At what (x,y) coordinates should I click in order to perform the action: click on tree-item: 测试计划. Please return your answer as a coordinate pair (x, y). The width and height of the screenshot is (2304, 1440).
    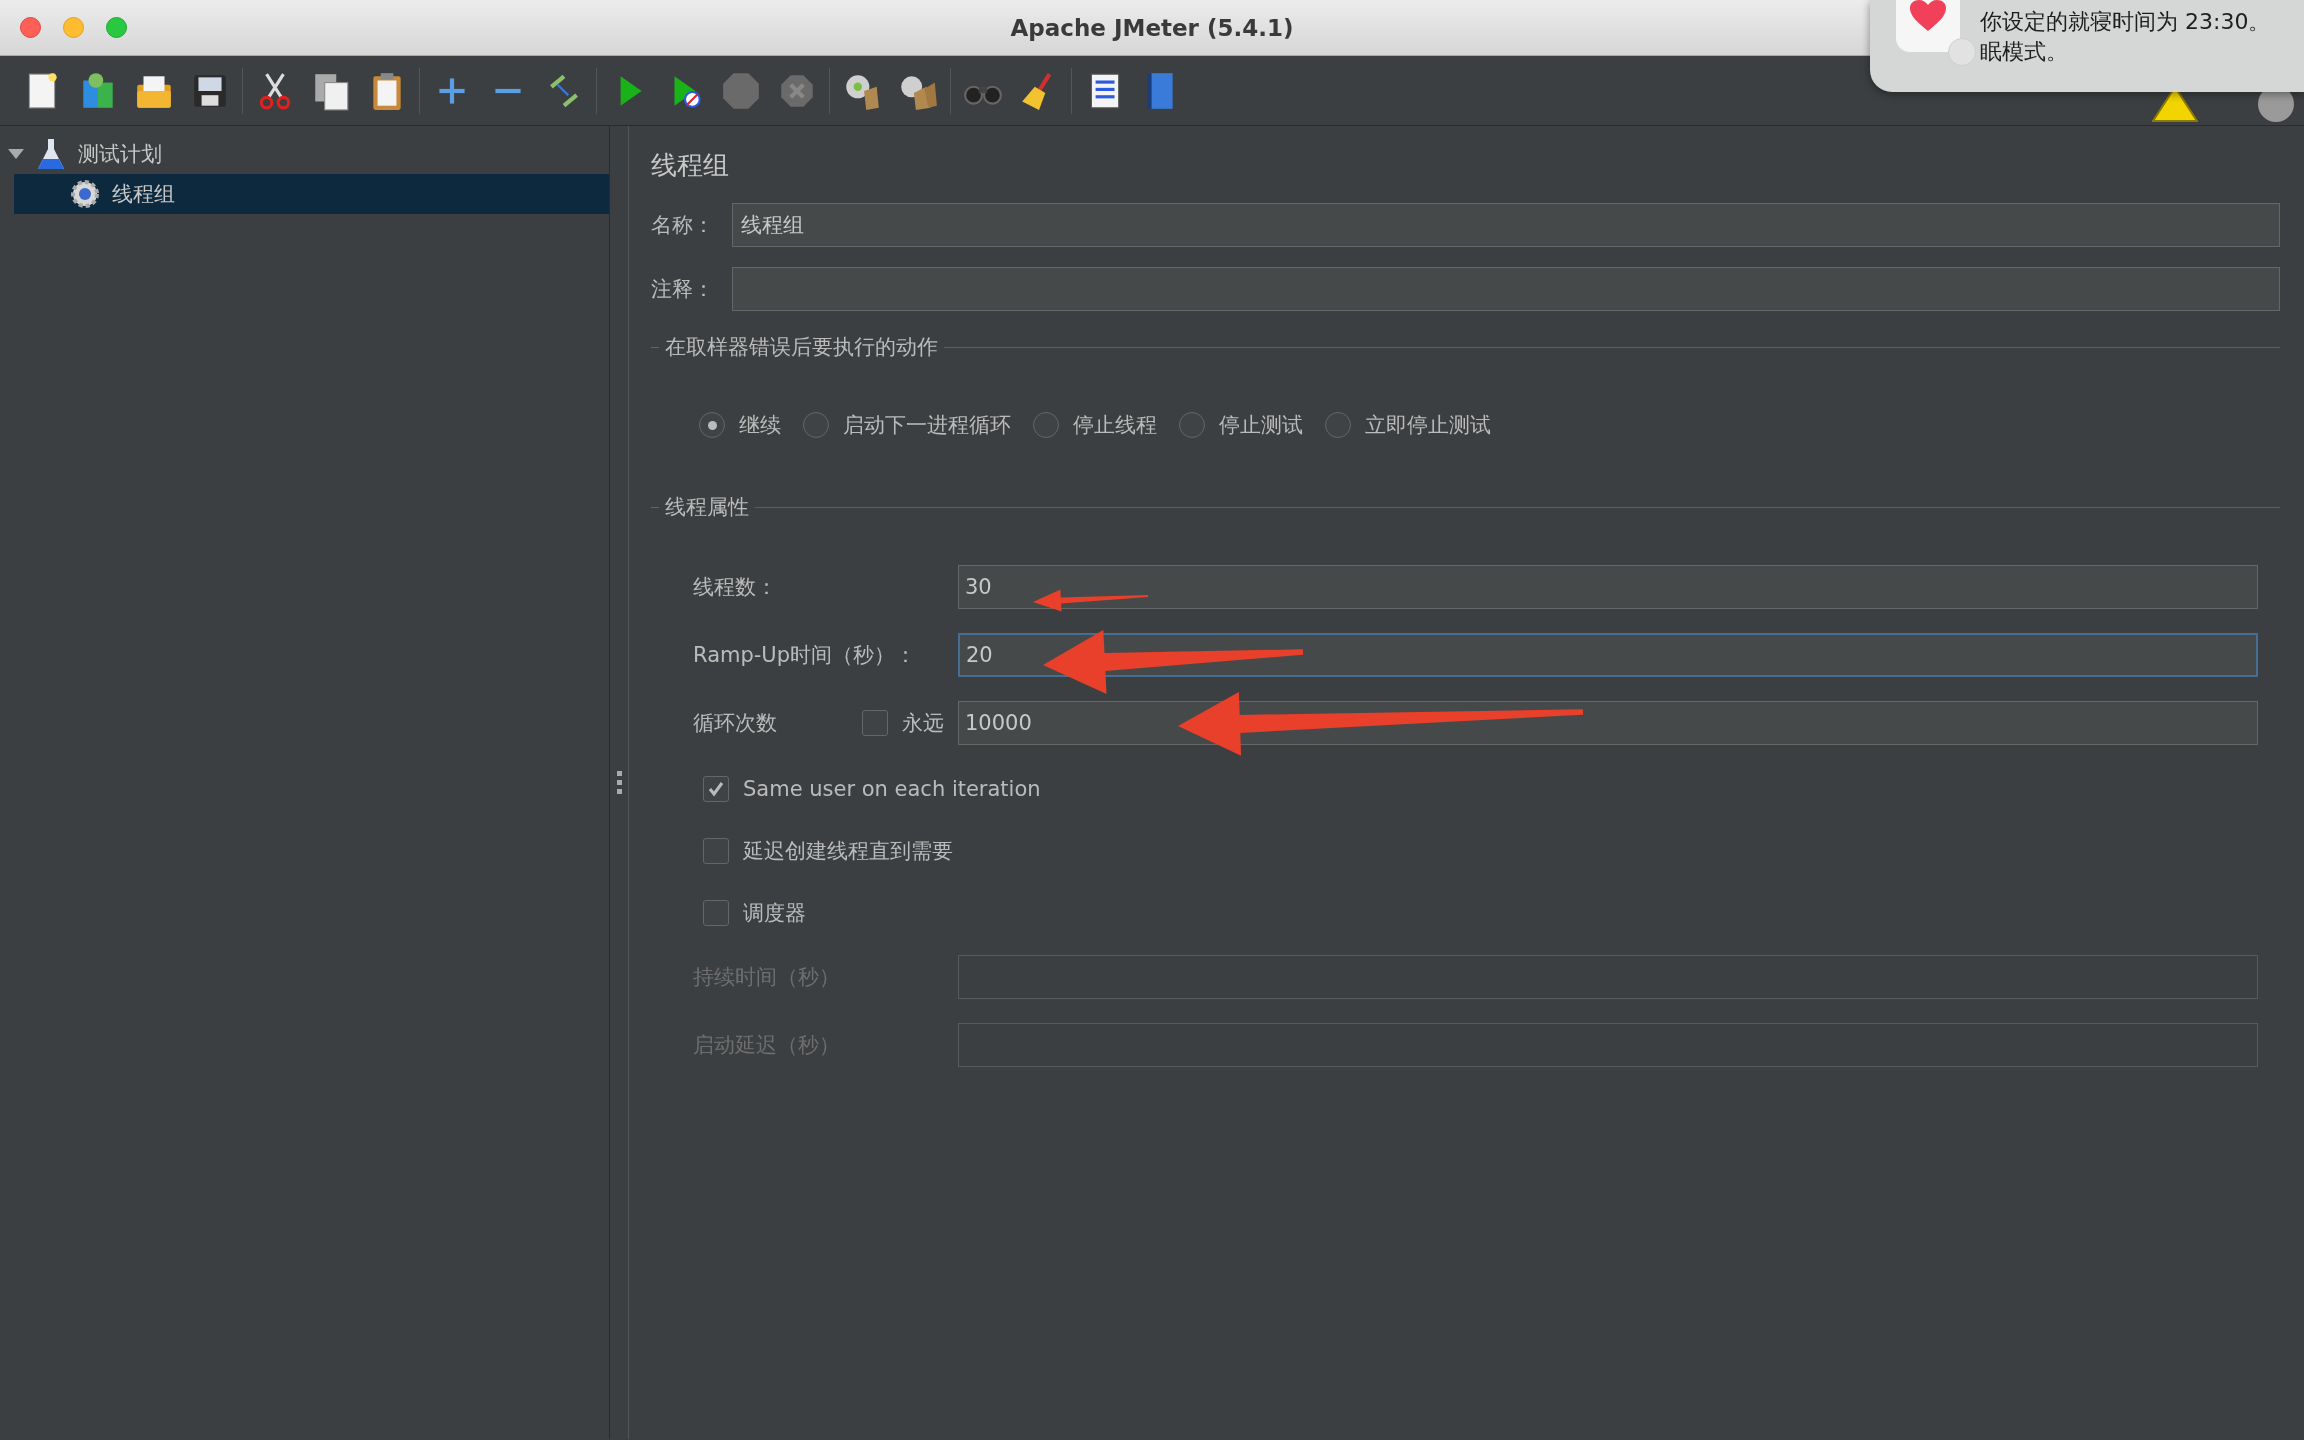
    Looking at the image, I should click on (120, 154).